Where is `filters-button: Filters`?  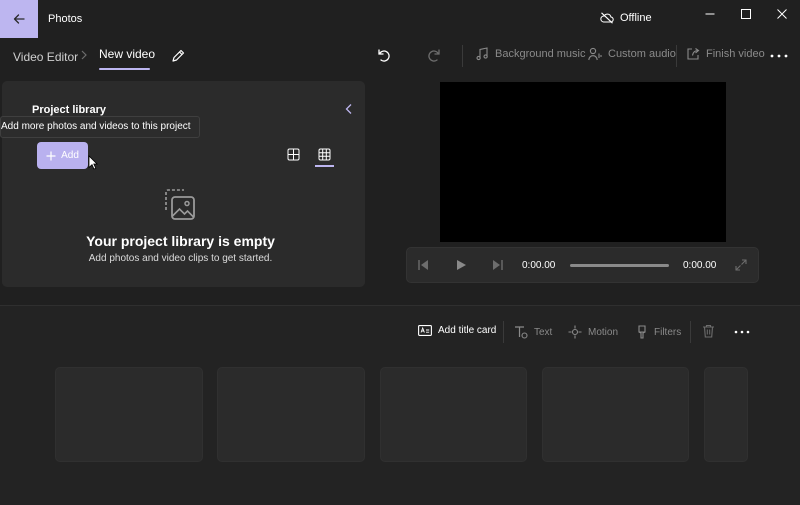 filters-button: Filters is located at coordinates (658, 332).